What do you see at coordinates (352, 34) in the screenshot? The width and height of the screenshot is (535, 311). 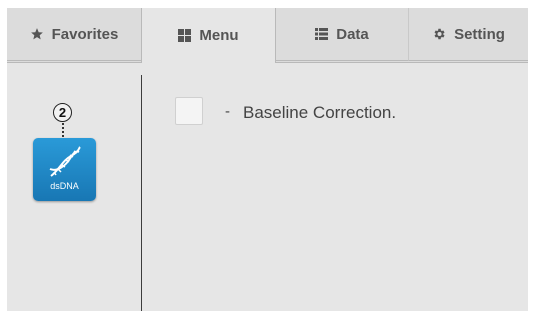 I see `tab-data-label: Data` at bounding box center [352, 34].